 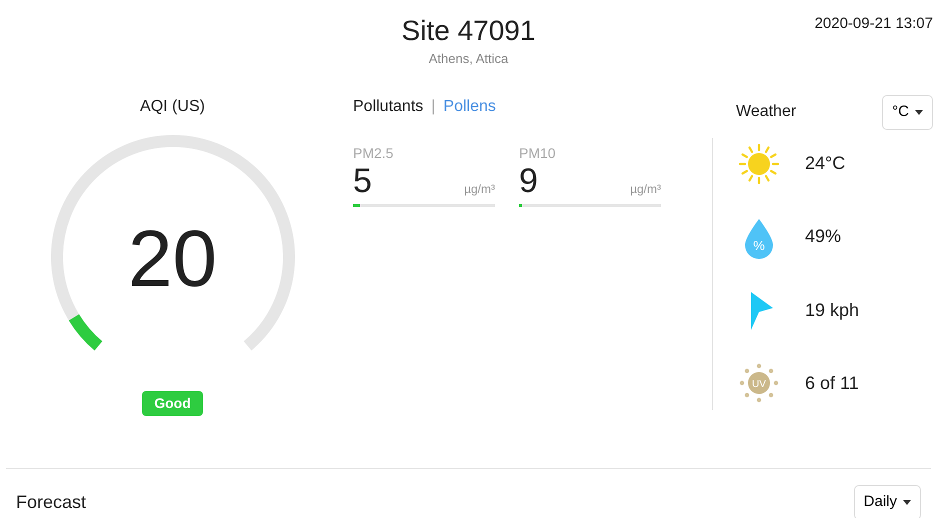 I want to click on weather-value: 6 of 11, so click(x=832, y=383).